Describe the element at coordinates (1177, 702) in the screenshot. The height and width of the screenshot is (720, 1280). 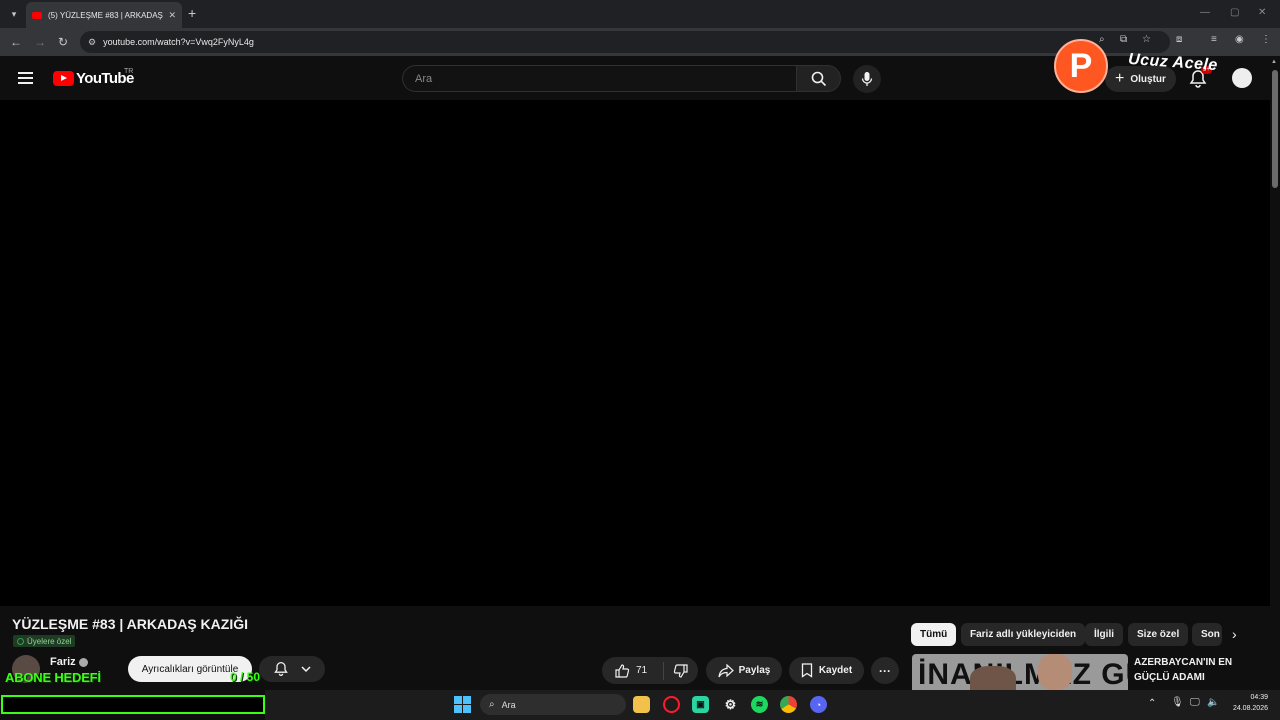
I see `microphone-tray-icon: 🎙` at that location.